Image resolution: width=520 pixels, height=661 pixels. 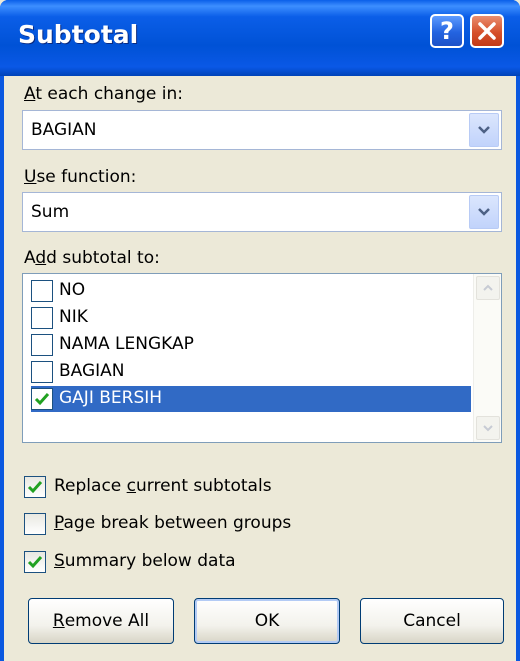 What do you see at coordinates (101, 621) in the screenshot?
I see `remove-all-button: Remove All` at bounding box center [101, 621].